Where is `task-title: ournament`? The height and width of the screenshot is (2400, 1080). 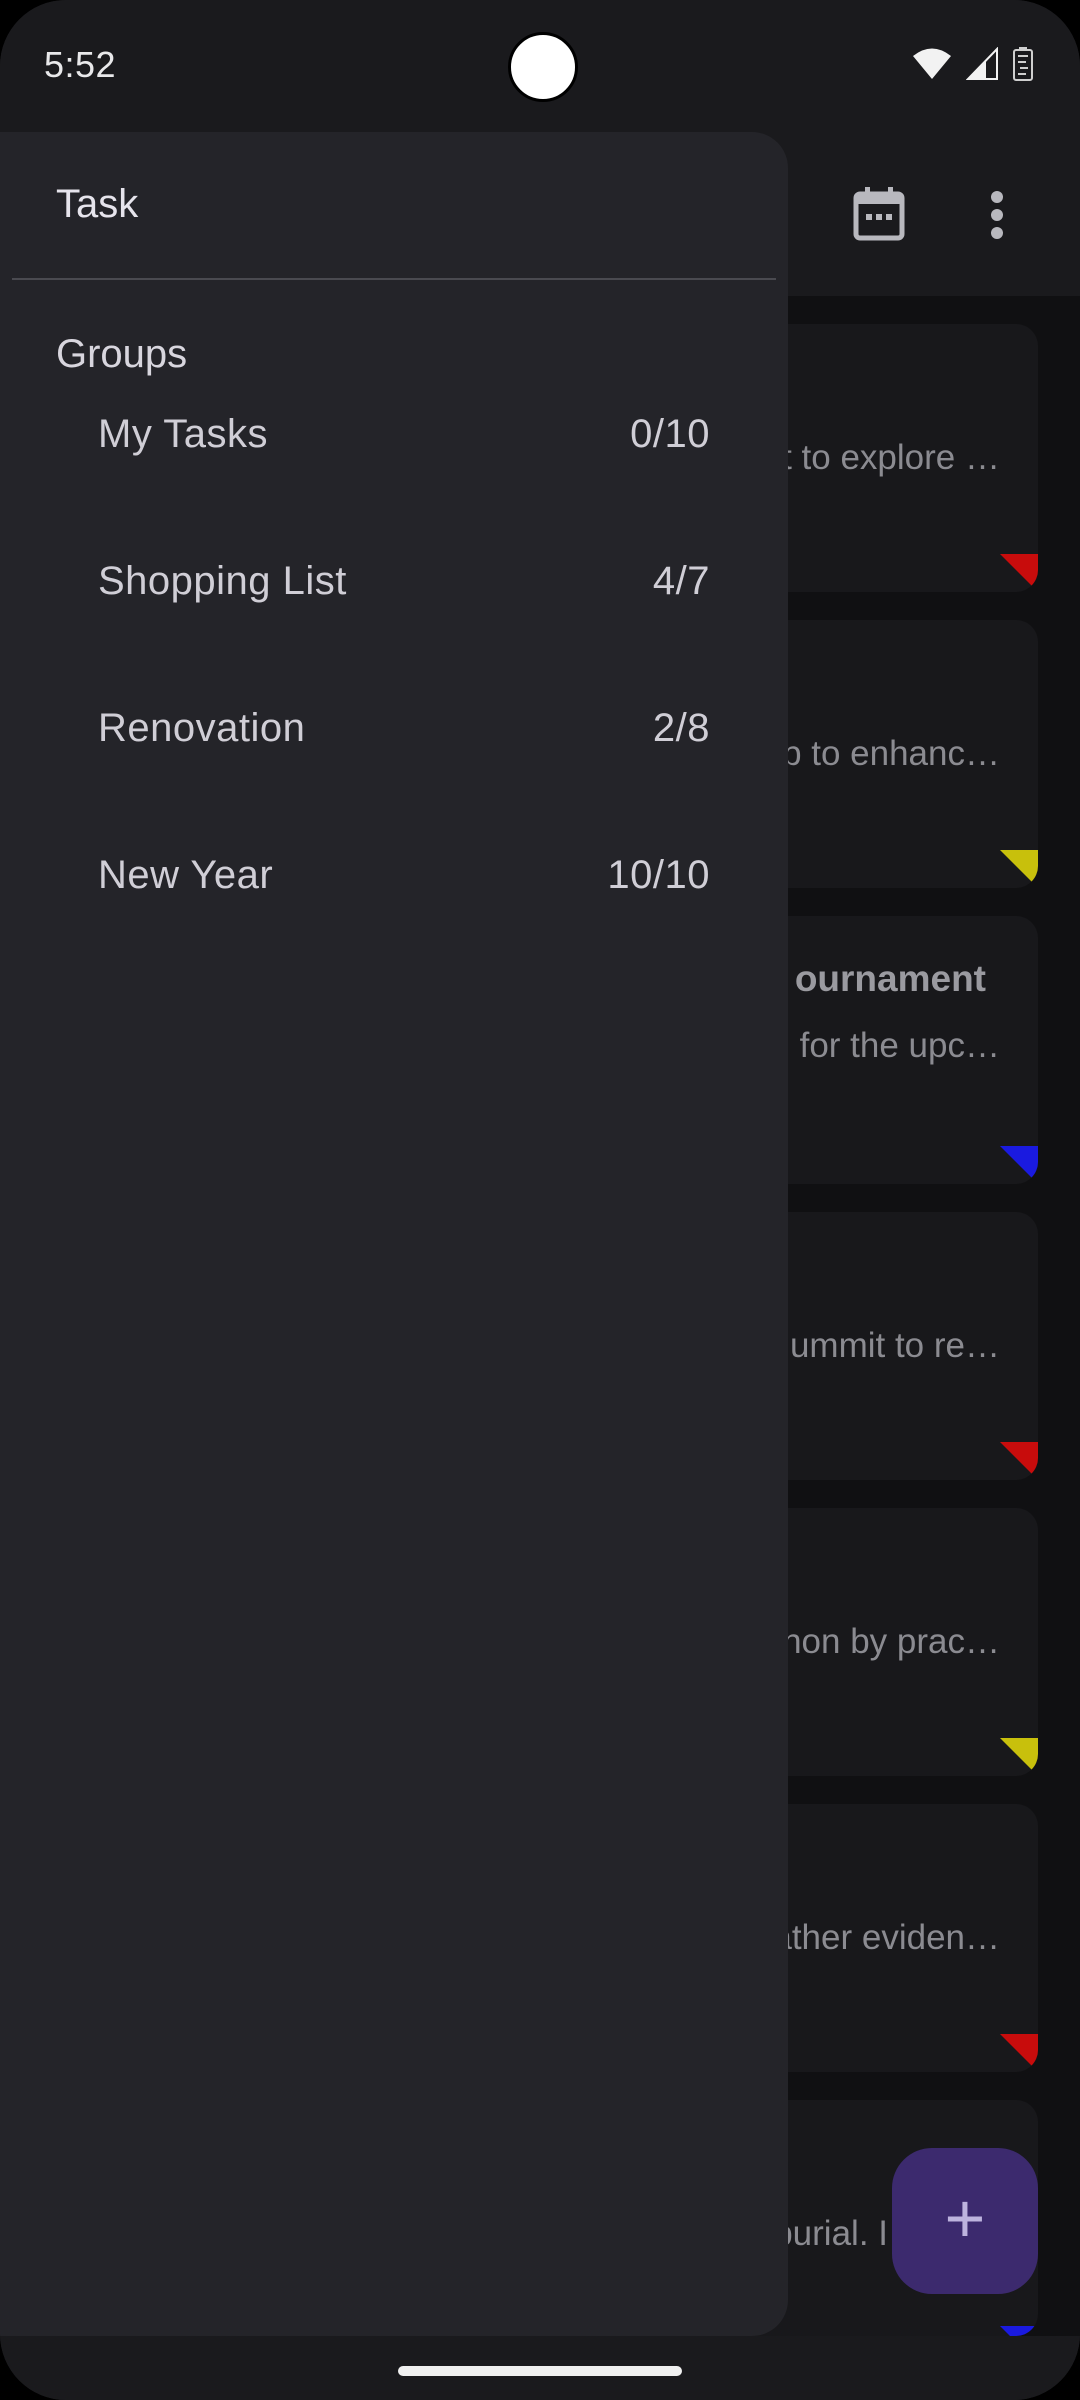 task-title: ournament is located at coordinates (890, 978).